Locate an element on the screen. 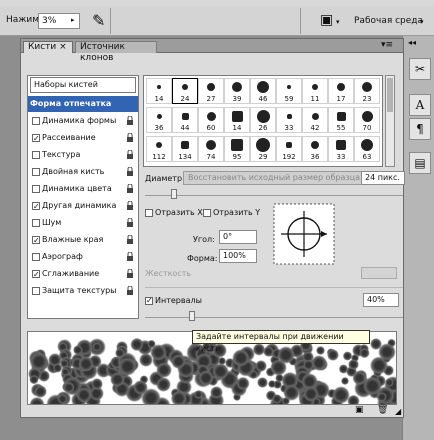 This screenshot has width=434, height=440. brush-tip-cell: 95 is located at coordinates (237, 149).